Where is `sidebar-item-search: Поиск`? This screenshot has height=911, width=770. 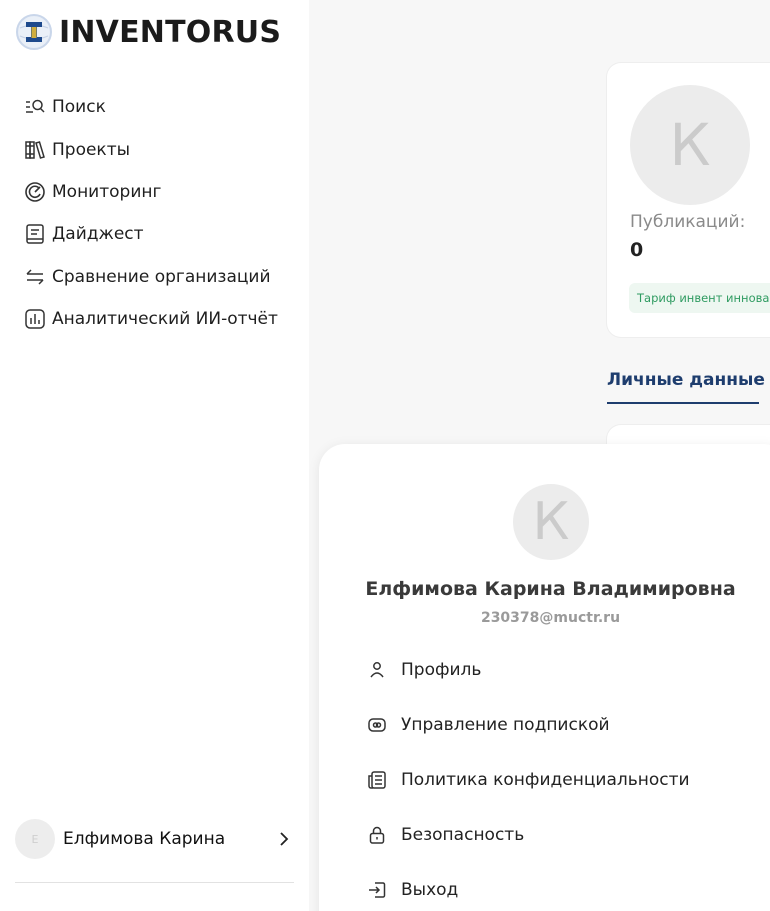 sidebar-item-search: Поиск is located at coordinates (151, 107).